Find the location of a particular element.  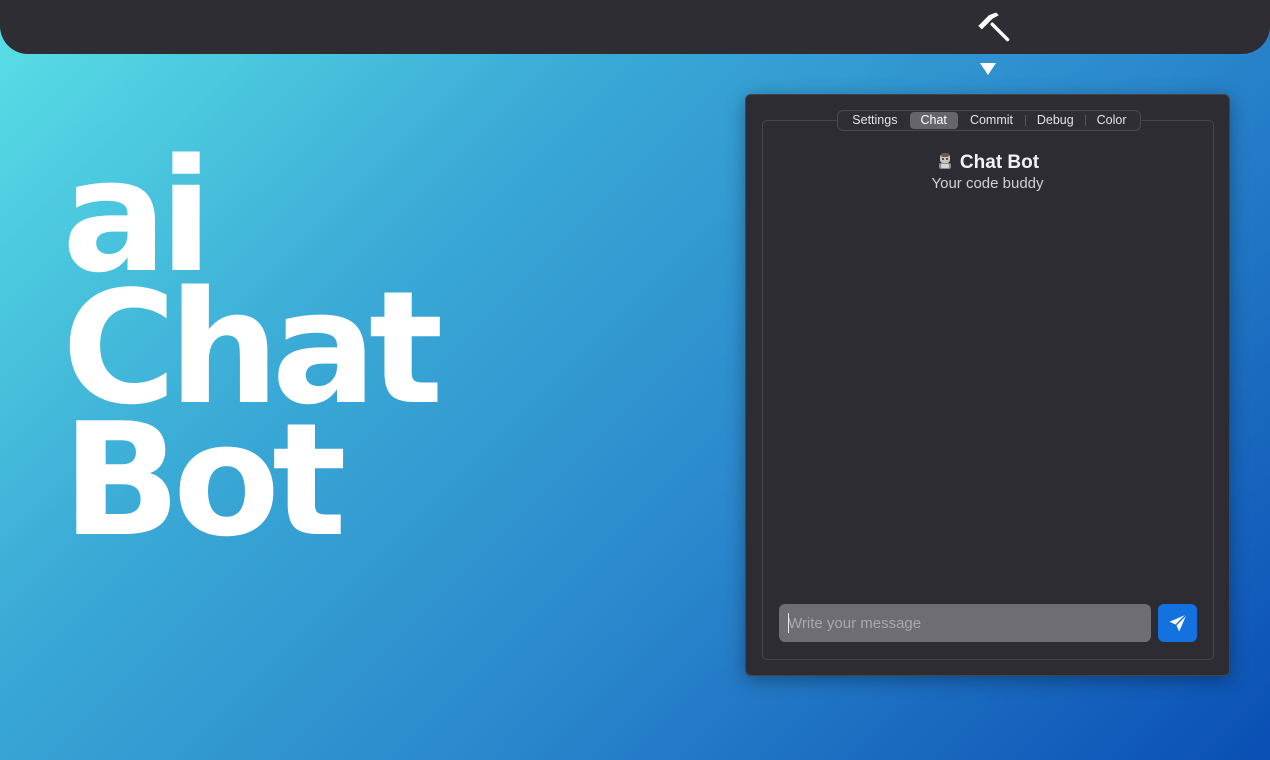

bot-avatar-icon is located at coordinates (944, 161).